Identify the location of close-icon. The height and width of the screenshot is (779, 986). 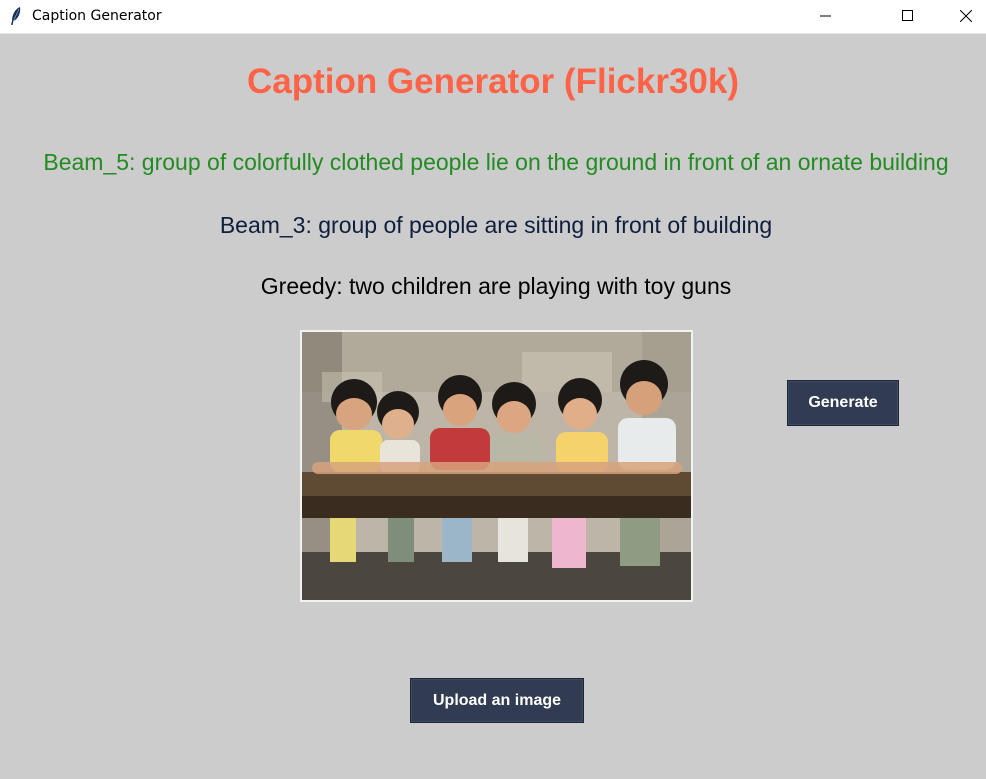
(966, 16).